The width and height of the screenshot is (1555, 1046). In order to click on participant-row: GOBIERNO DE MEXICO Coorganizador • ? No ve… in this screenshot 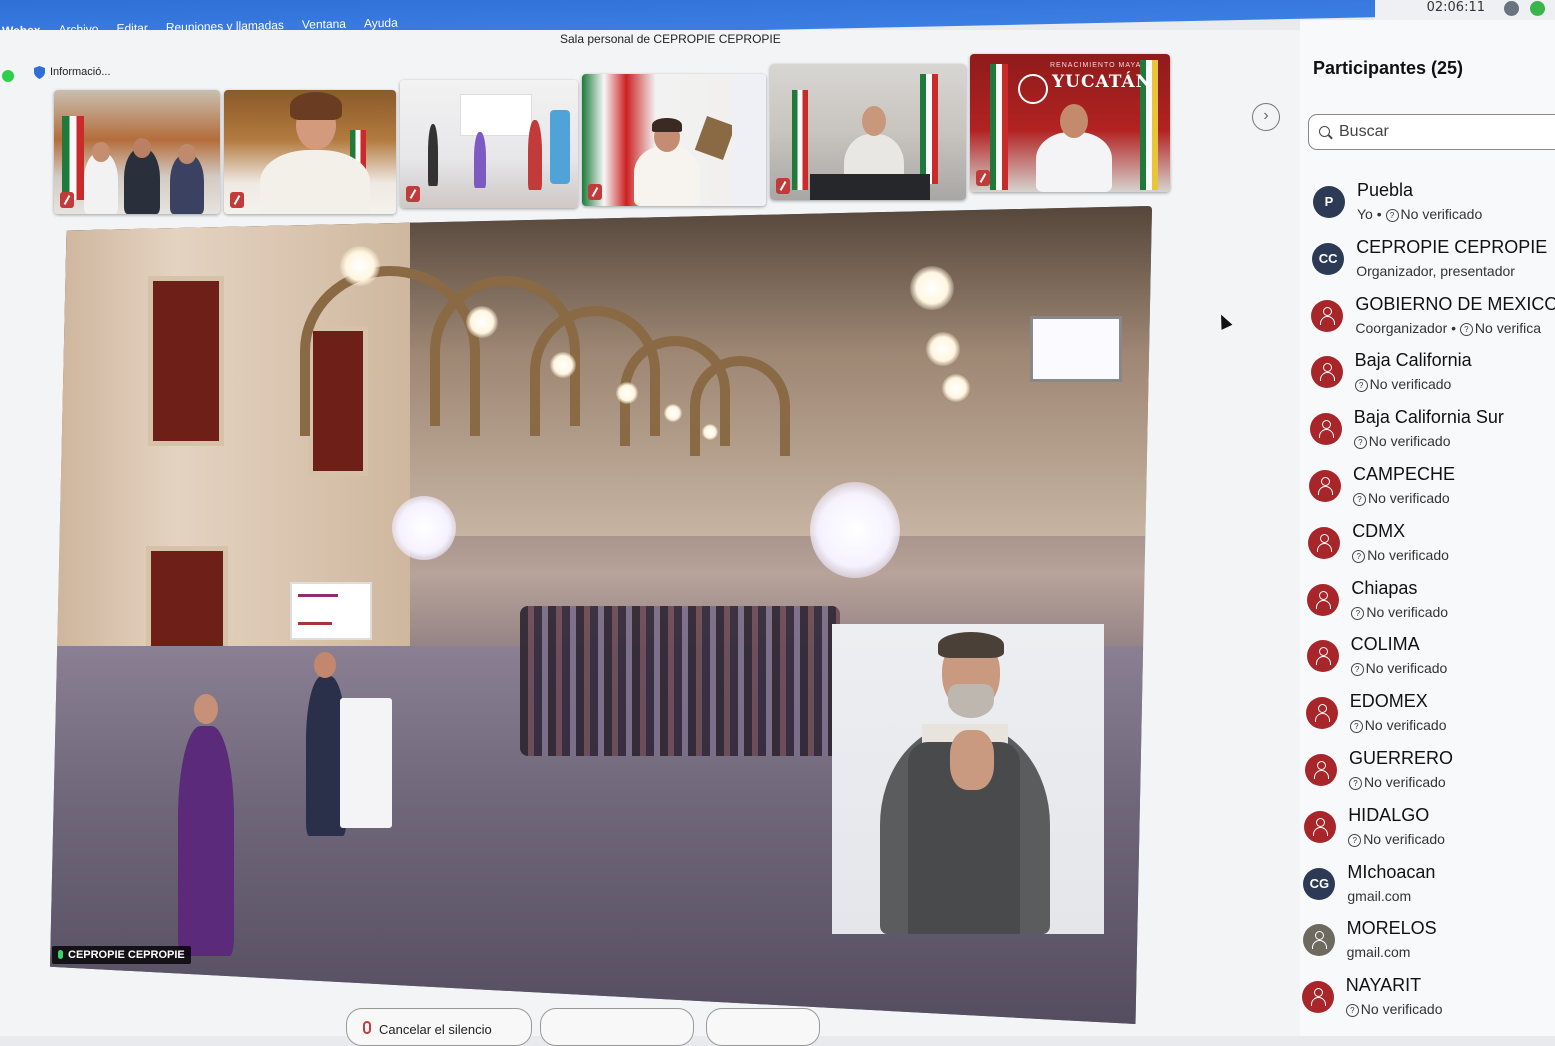, I will do `click(1433, 319)`.